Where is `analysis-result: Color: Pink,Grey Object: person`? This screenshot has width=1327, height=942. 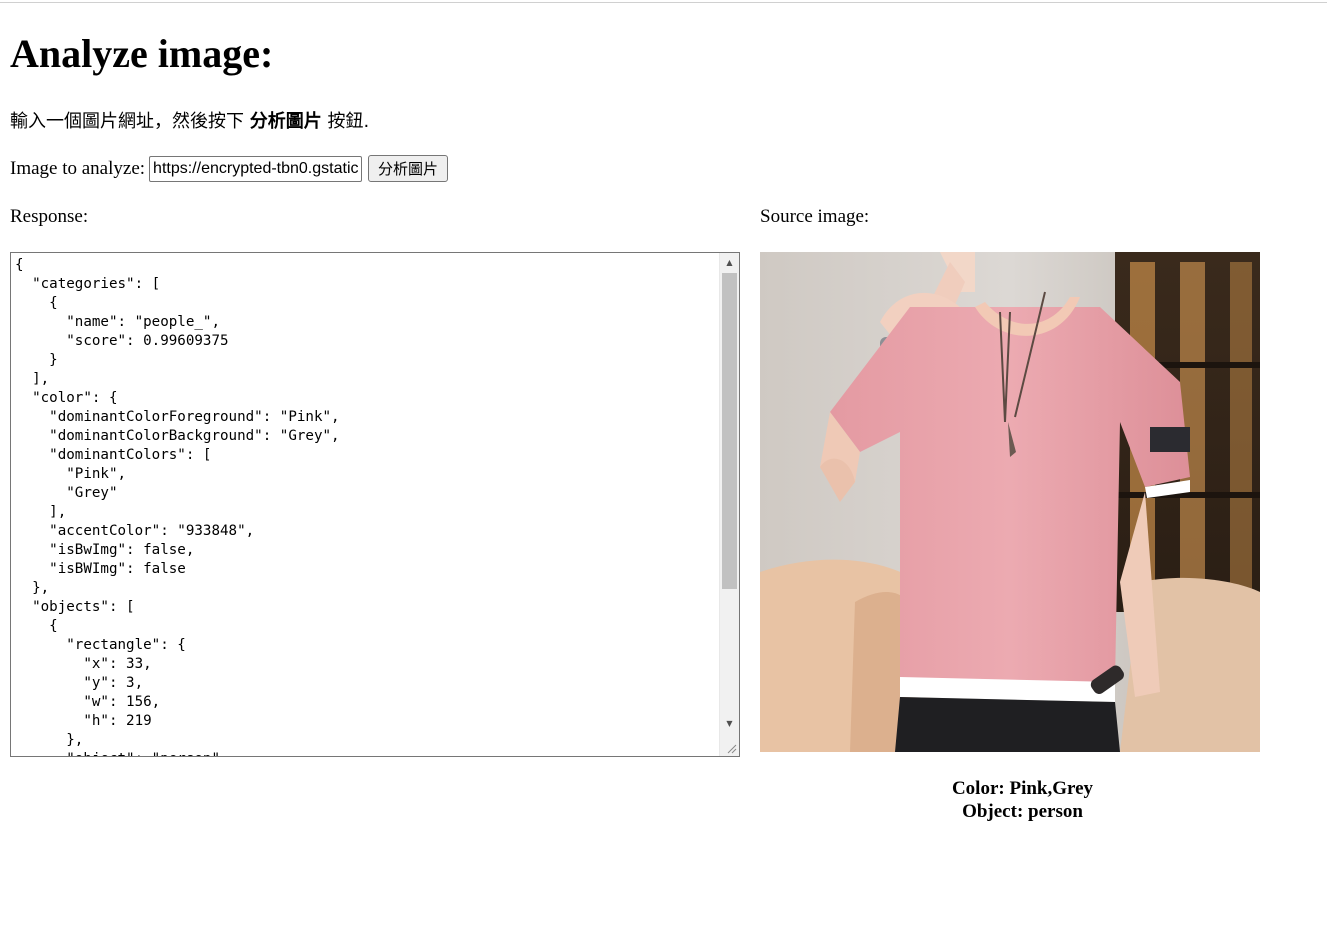
analysis-result: Color: Pink,Grey Object: person is located at coordinates (1022, 800).